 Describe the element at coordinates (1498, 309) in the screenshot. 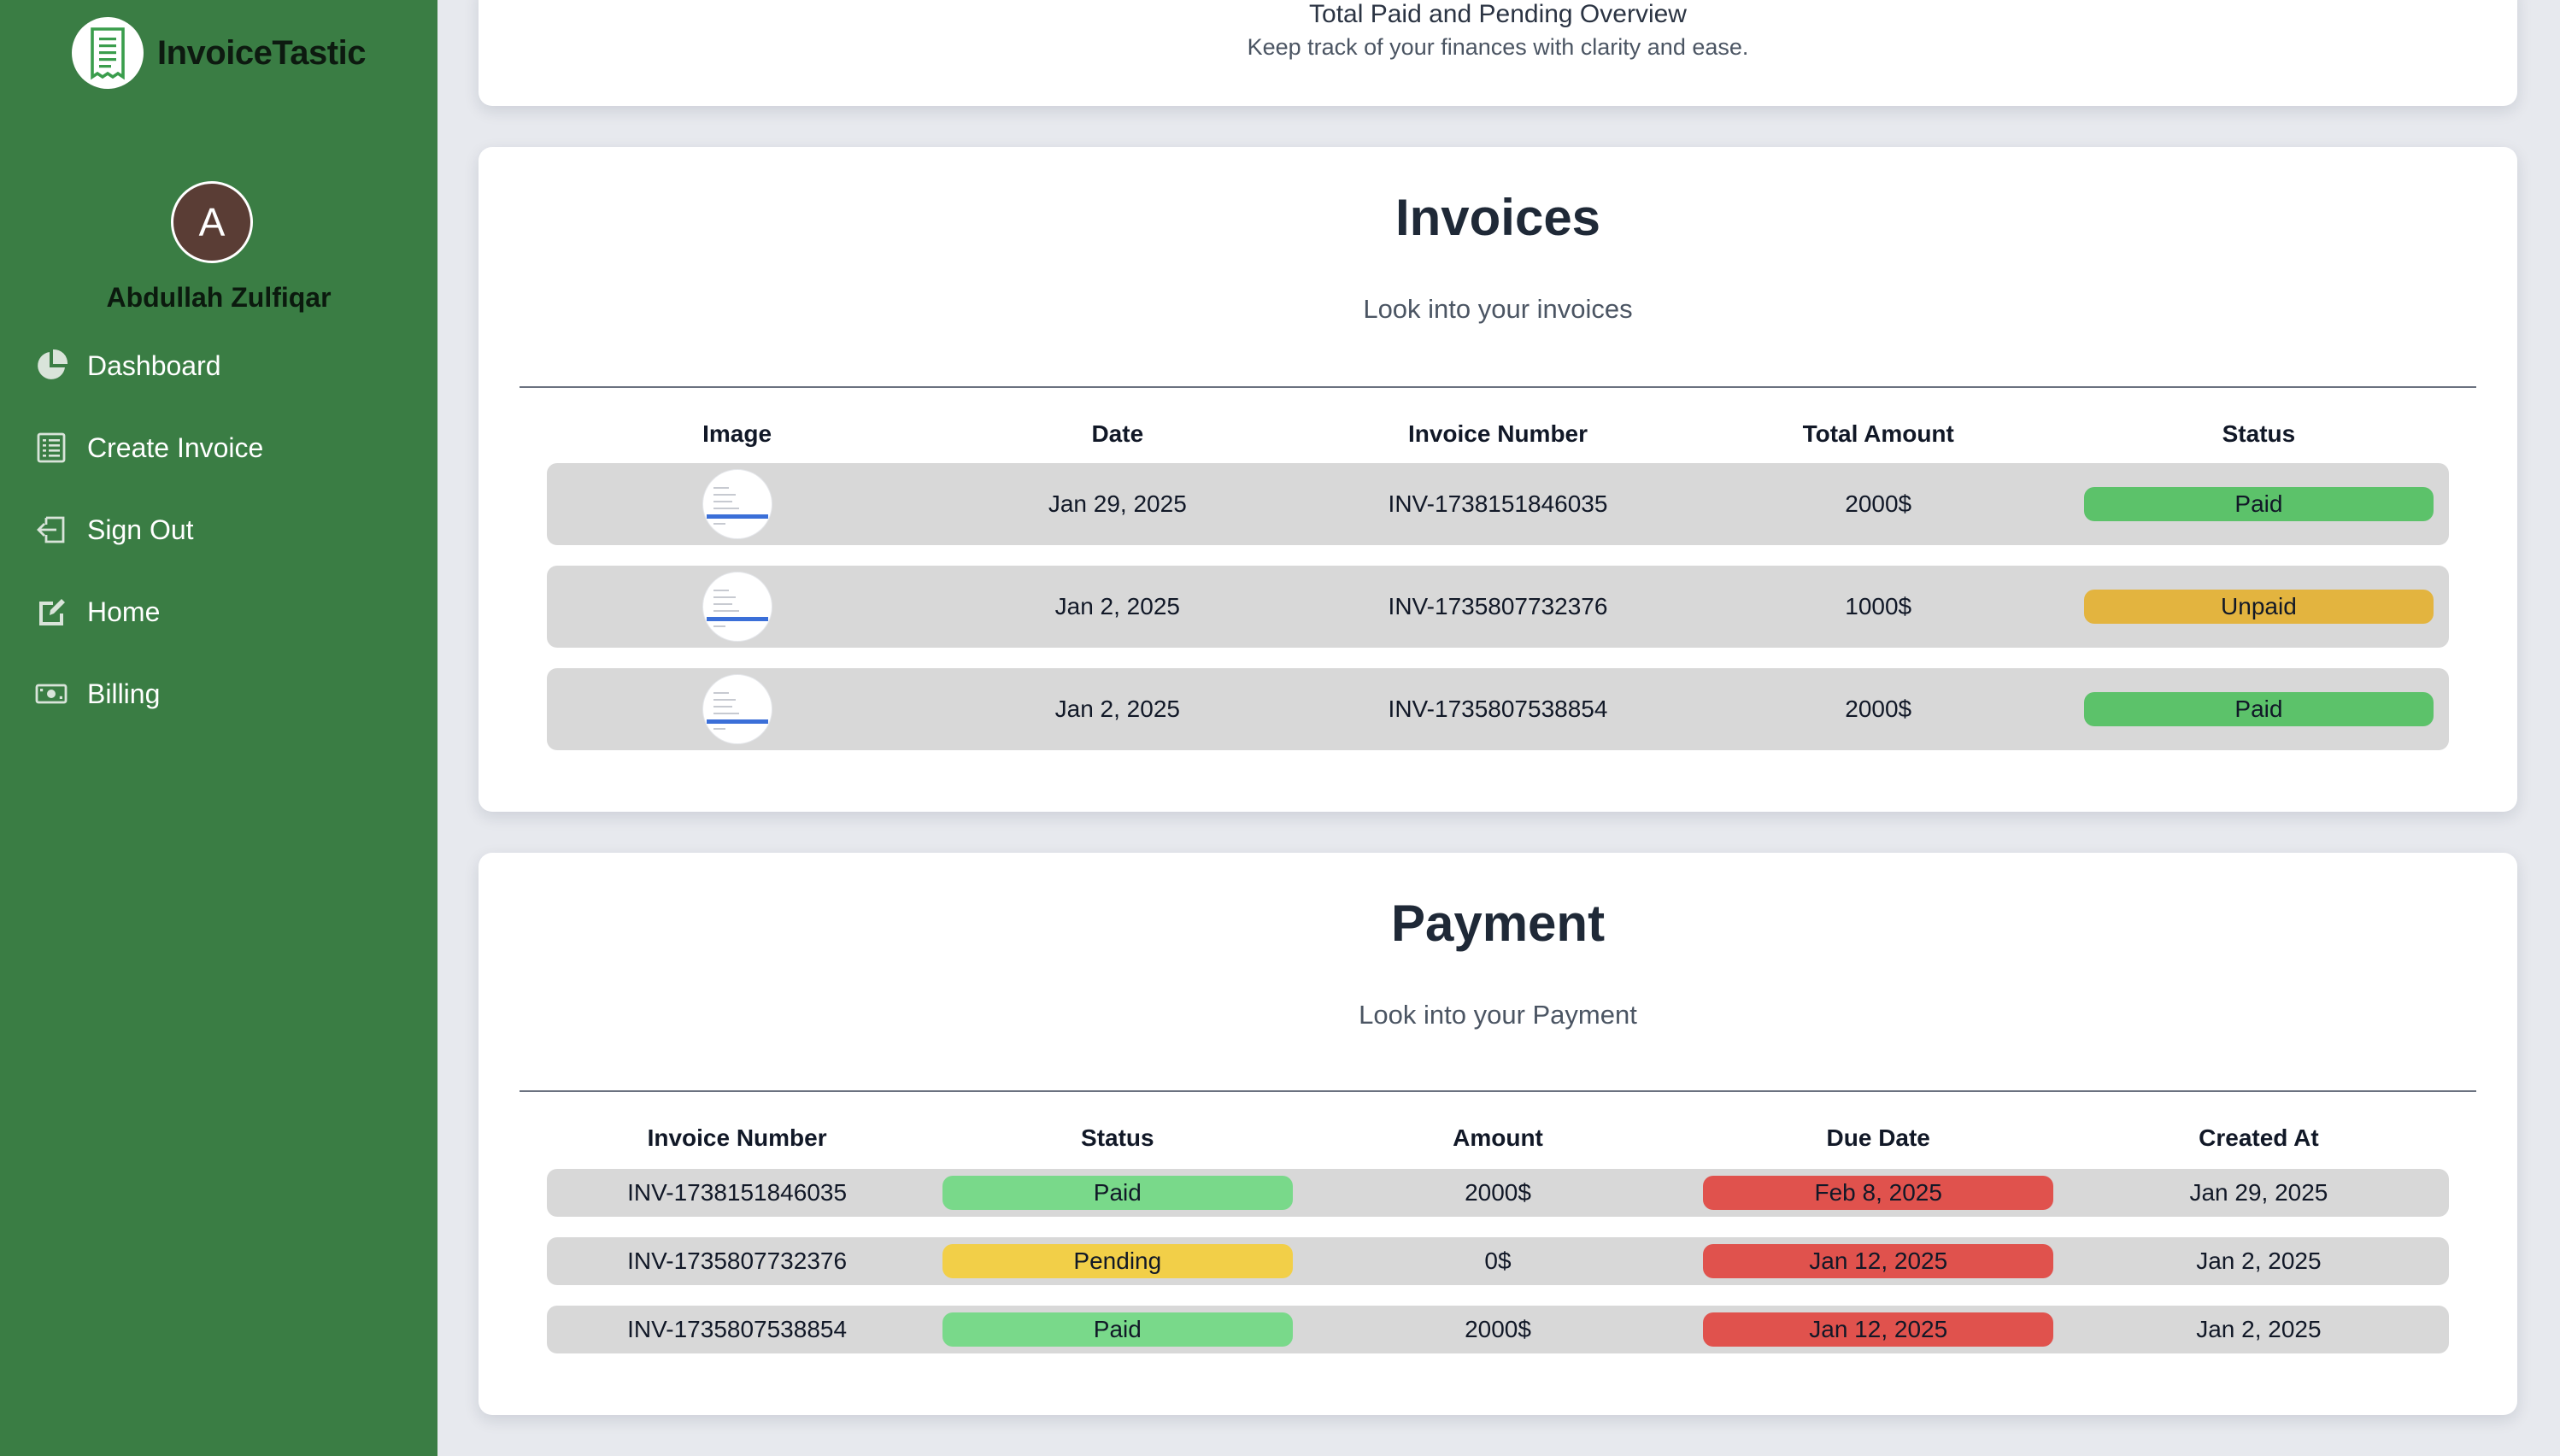

I see `invoices-subtitle: Look into your invoices` at that location.